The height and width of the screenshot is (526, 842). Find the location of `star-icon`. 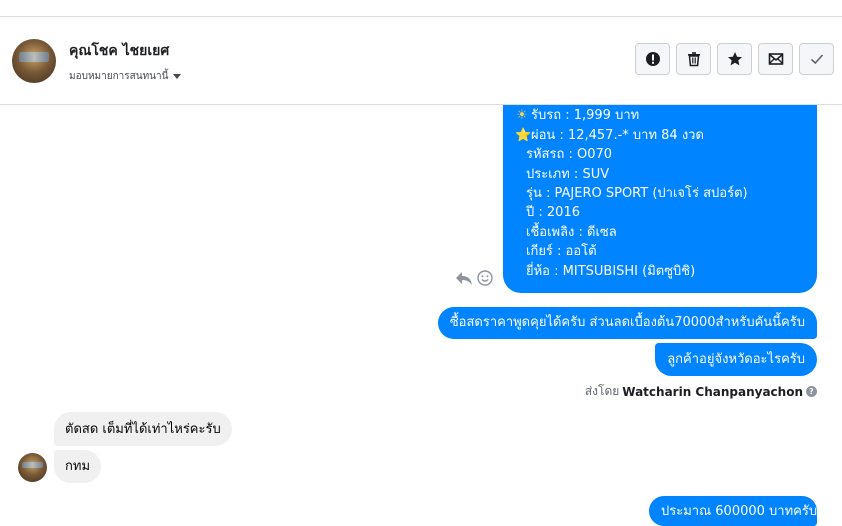

star-icon is located at coordinates (734, 59).